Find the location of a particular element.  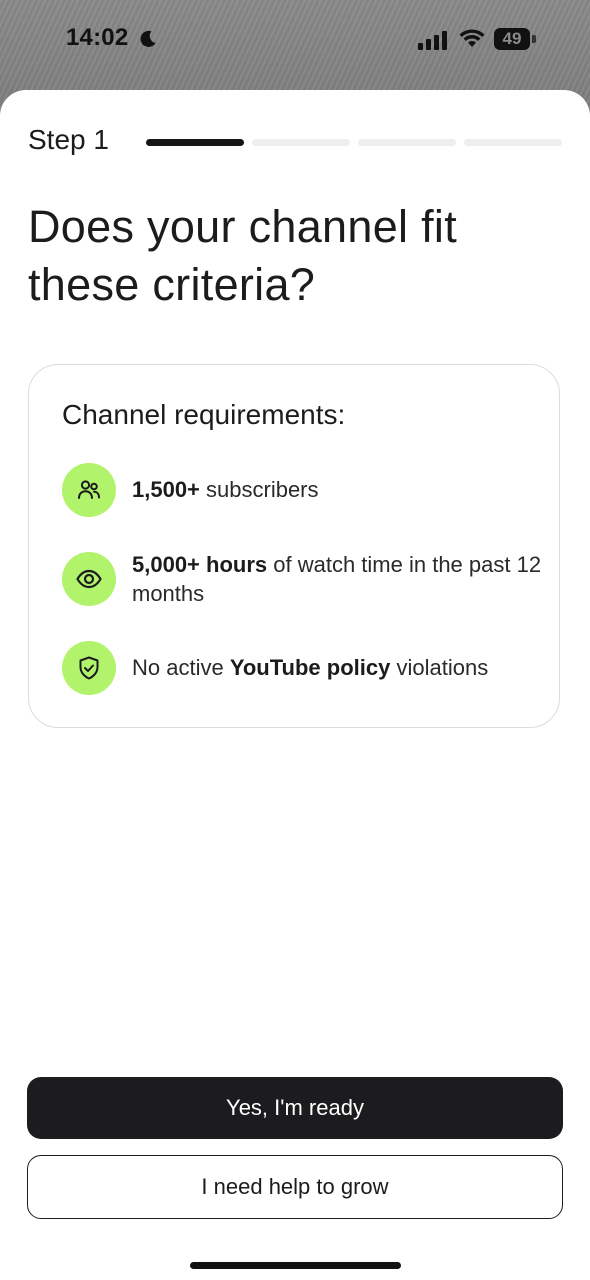

requirement-policy: No active YouTube policy violations is located at coordinates (302, 668).